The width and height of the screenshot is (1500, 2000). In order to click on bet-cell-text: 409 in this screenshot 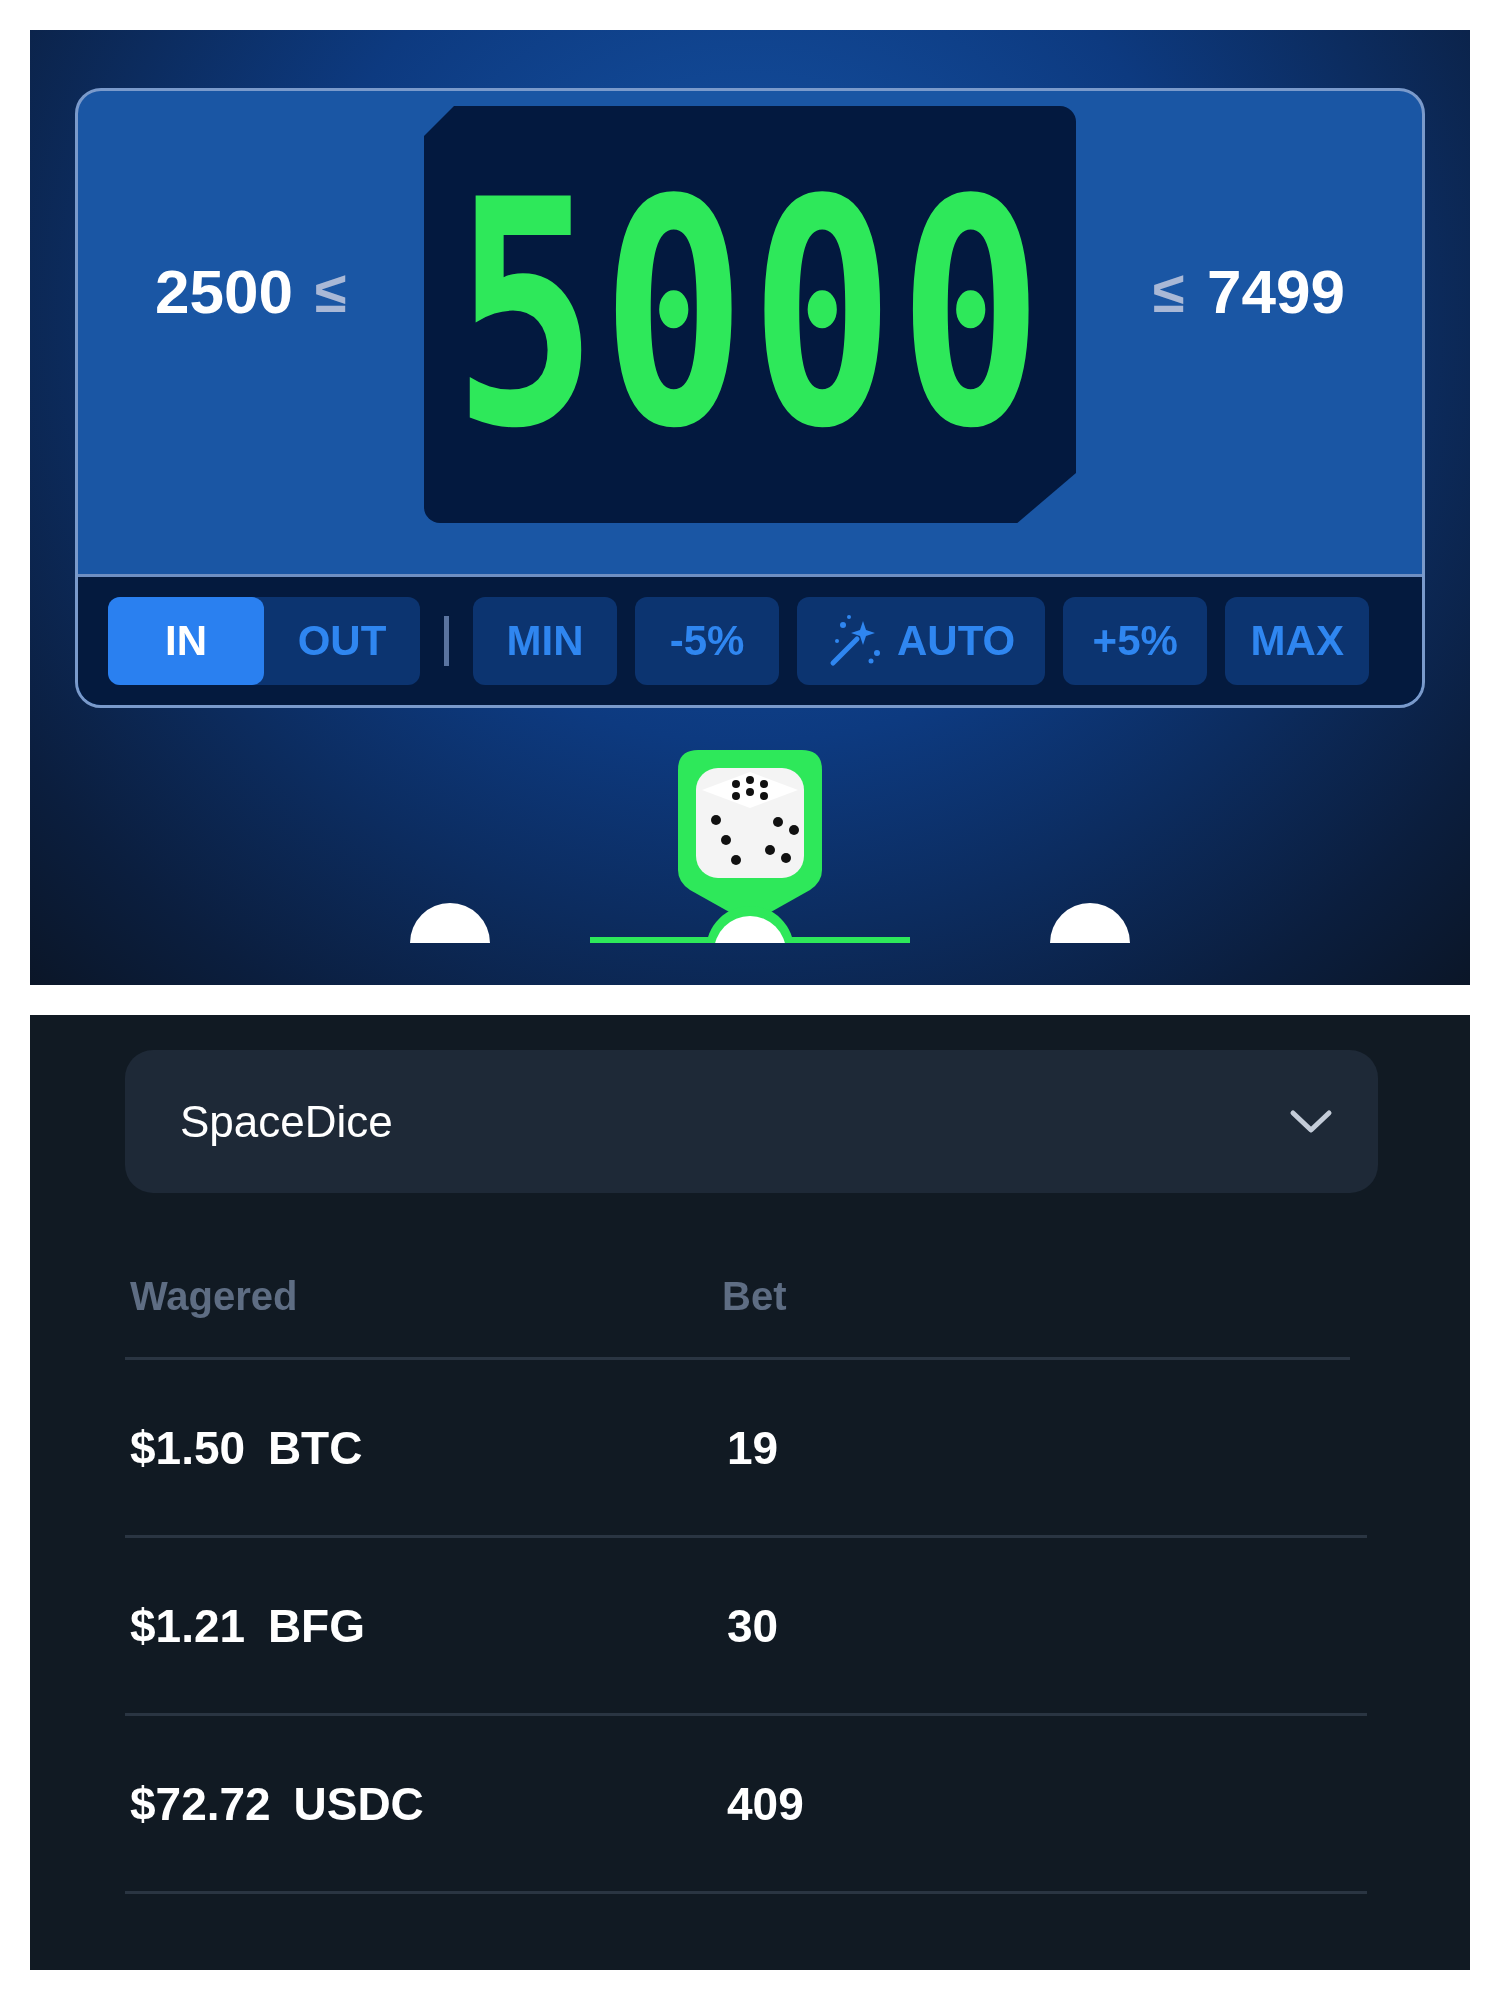, I will do `click(765, 1803)`.